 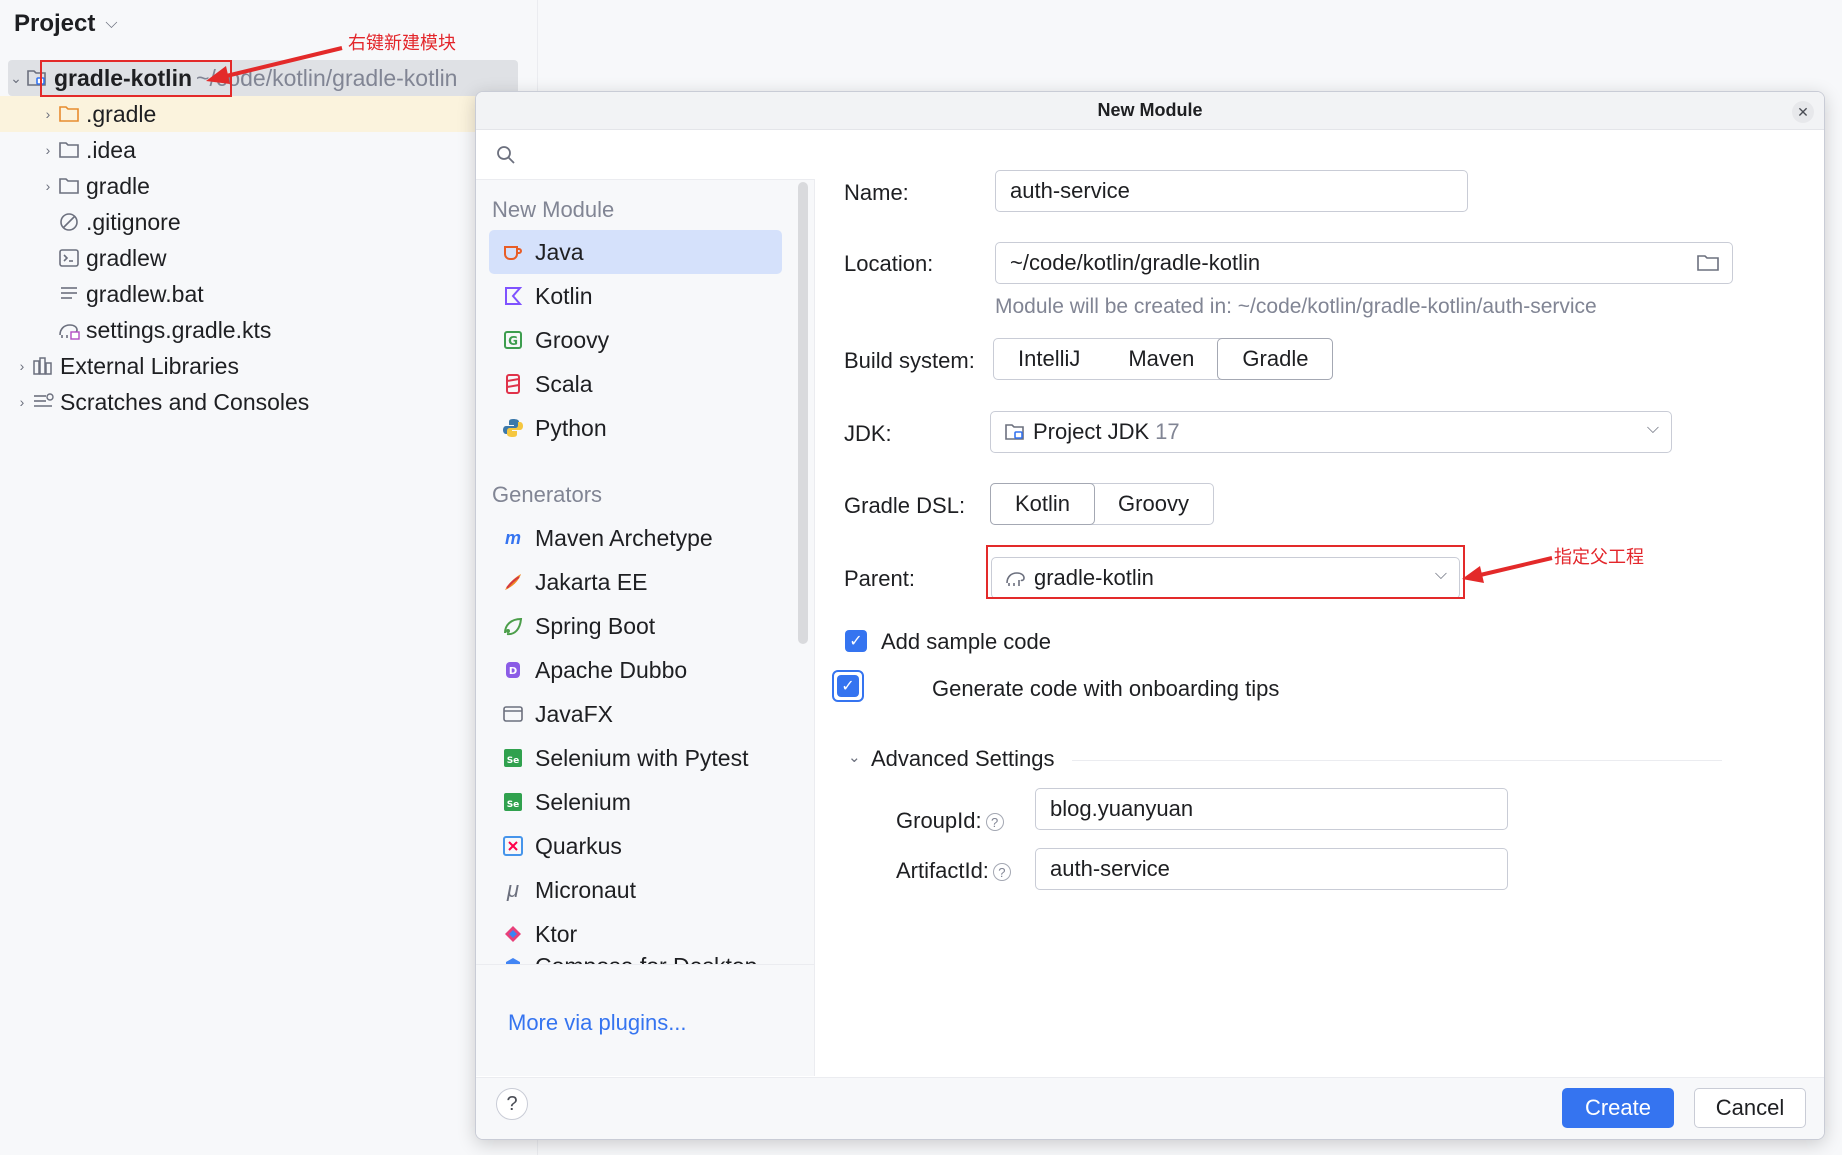 What do you see at coordinates (111, 149) in the screenshot?
I see `tree-item-label: .idea` at bounding box center [111, 149].